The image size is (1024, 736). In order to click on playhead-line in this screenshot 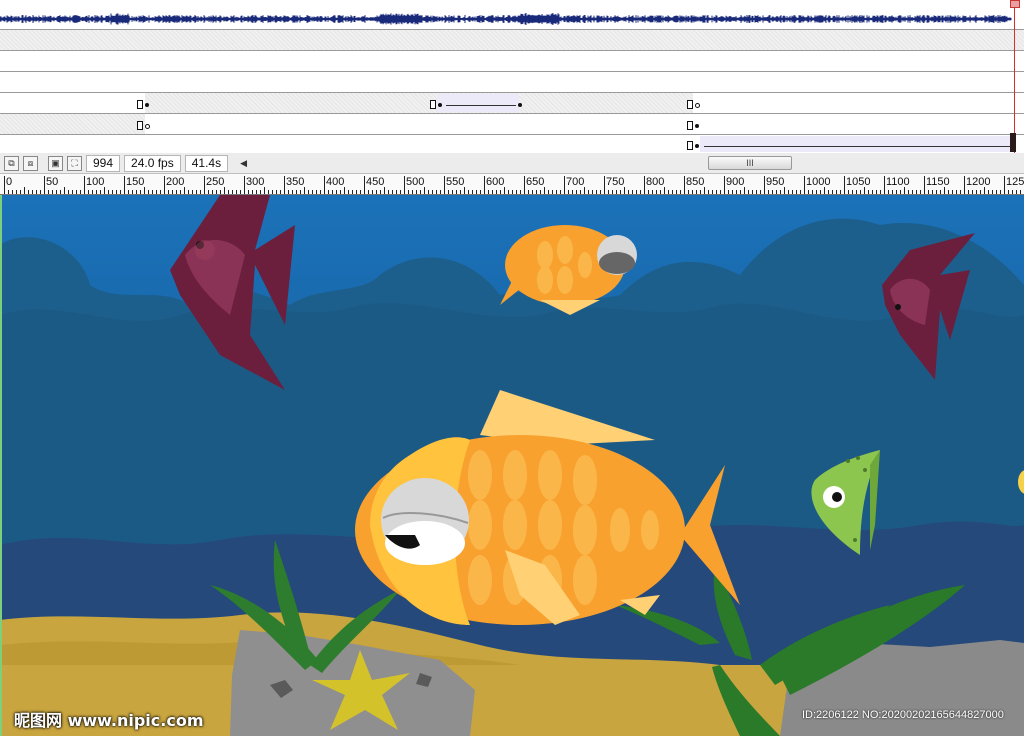, I will do `click(1014, 76)`.